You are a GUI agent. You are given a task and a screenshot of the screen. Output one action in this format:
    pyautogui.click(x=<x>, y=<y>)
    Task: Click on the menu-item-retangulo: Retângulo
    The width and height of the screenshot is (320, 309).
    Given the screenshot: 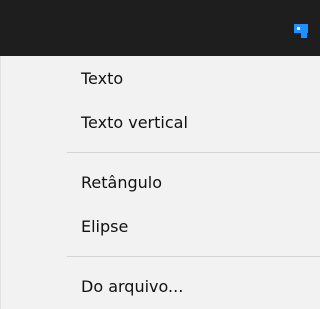 What is the action you would take?
    pyautogui.click(x=160, y=182)
    